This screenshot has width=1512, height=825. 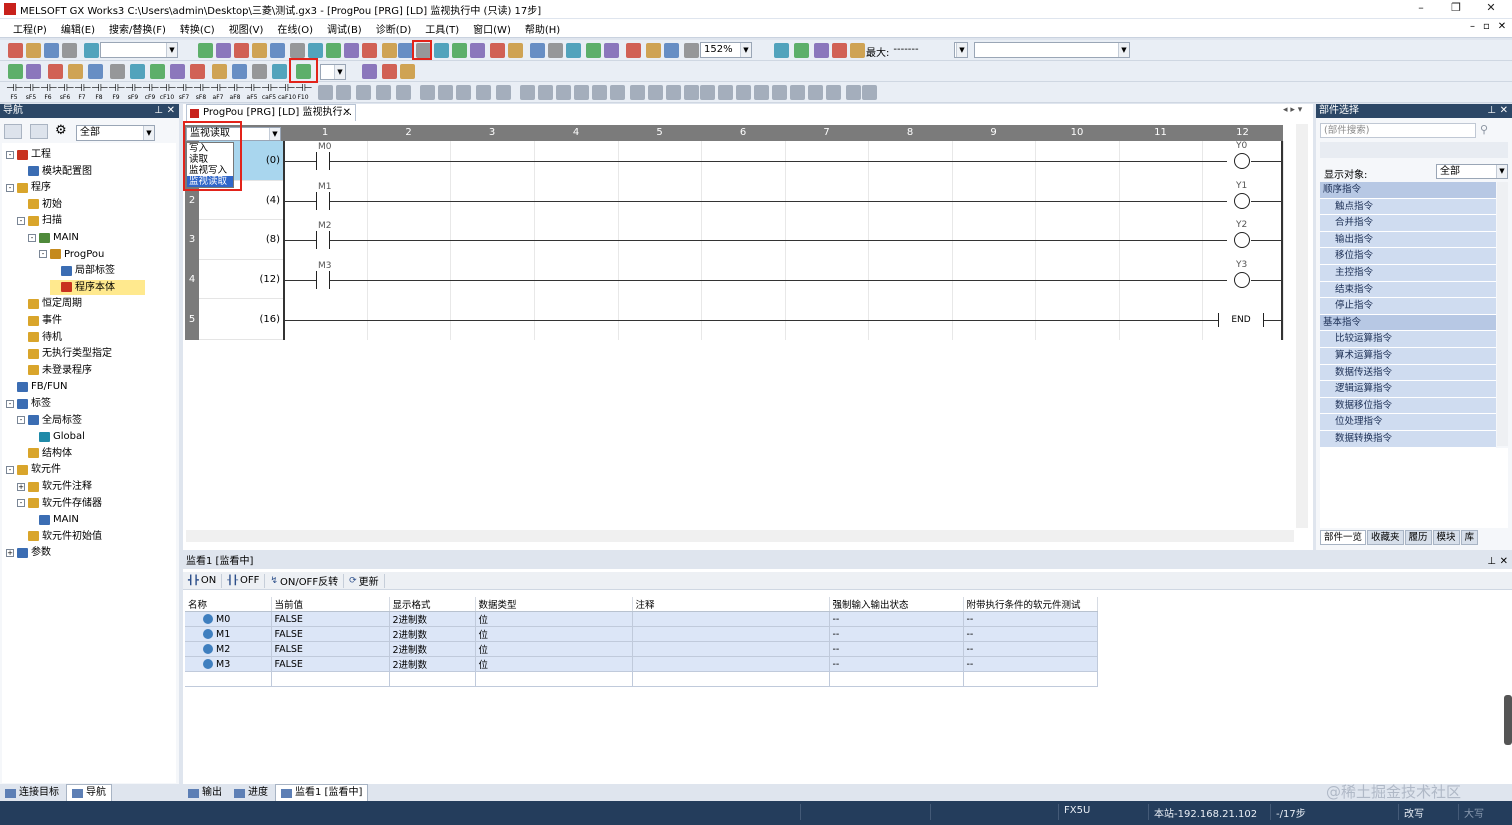 What do you see at coordinates (305, 580) in the screenshot?
I see `watch-toggle-button: ↯ ON/OFF反转` at bounding box center [305, 580].